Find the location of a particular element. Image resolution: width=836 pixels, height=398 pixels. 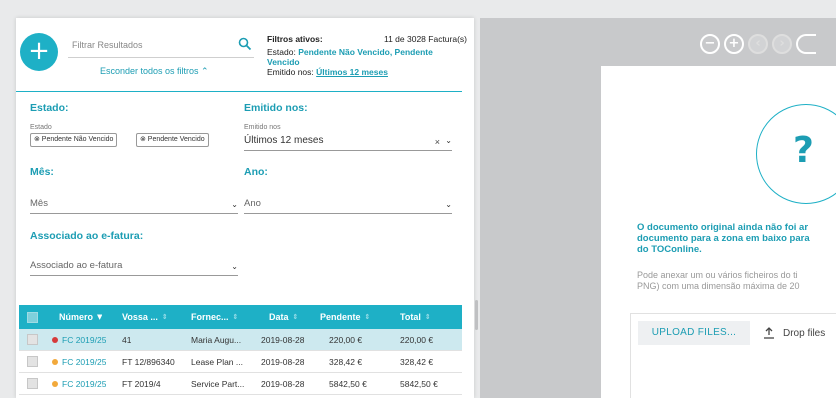

drop-files-label: Drop files is located at coordinates (804, 333).